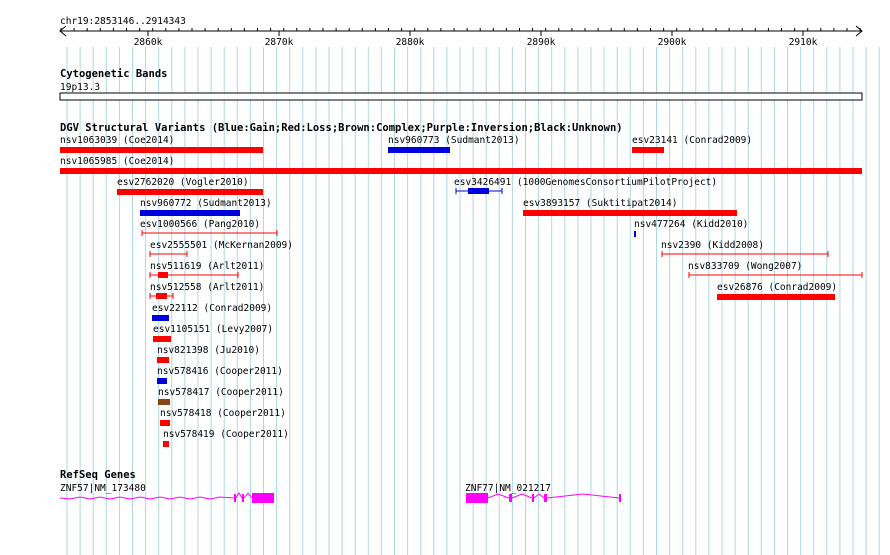 Image resolution: width=890 pixels, height=555 pixels. Describe the element at coordinates (220, 371) in the screenshot. I see `variant-label: nsv578416 (Cooper2011)` at that location.